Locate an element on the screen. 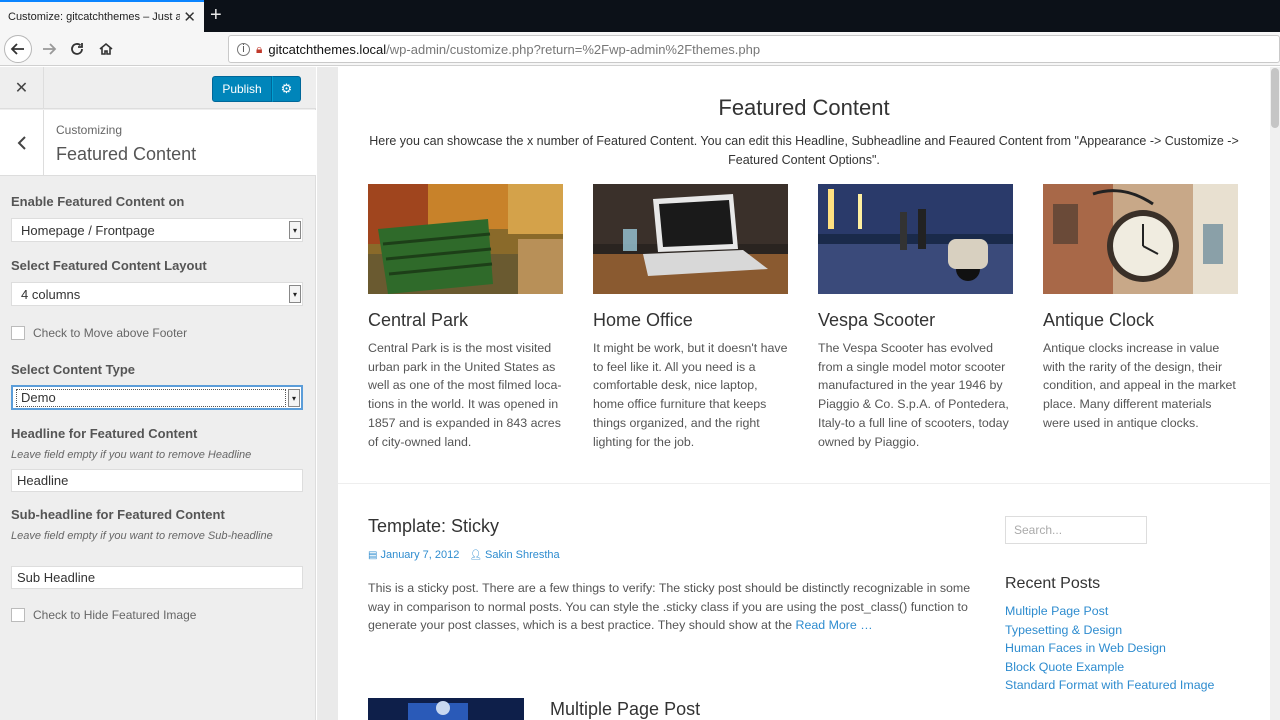  featured-item-title: Central Park is located at coordinates (465, 320).